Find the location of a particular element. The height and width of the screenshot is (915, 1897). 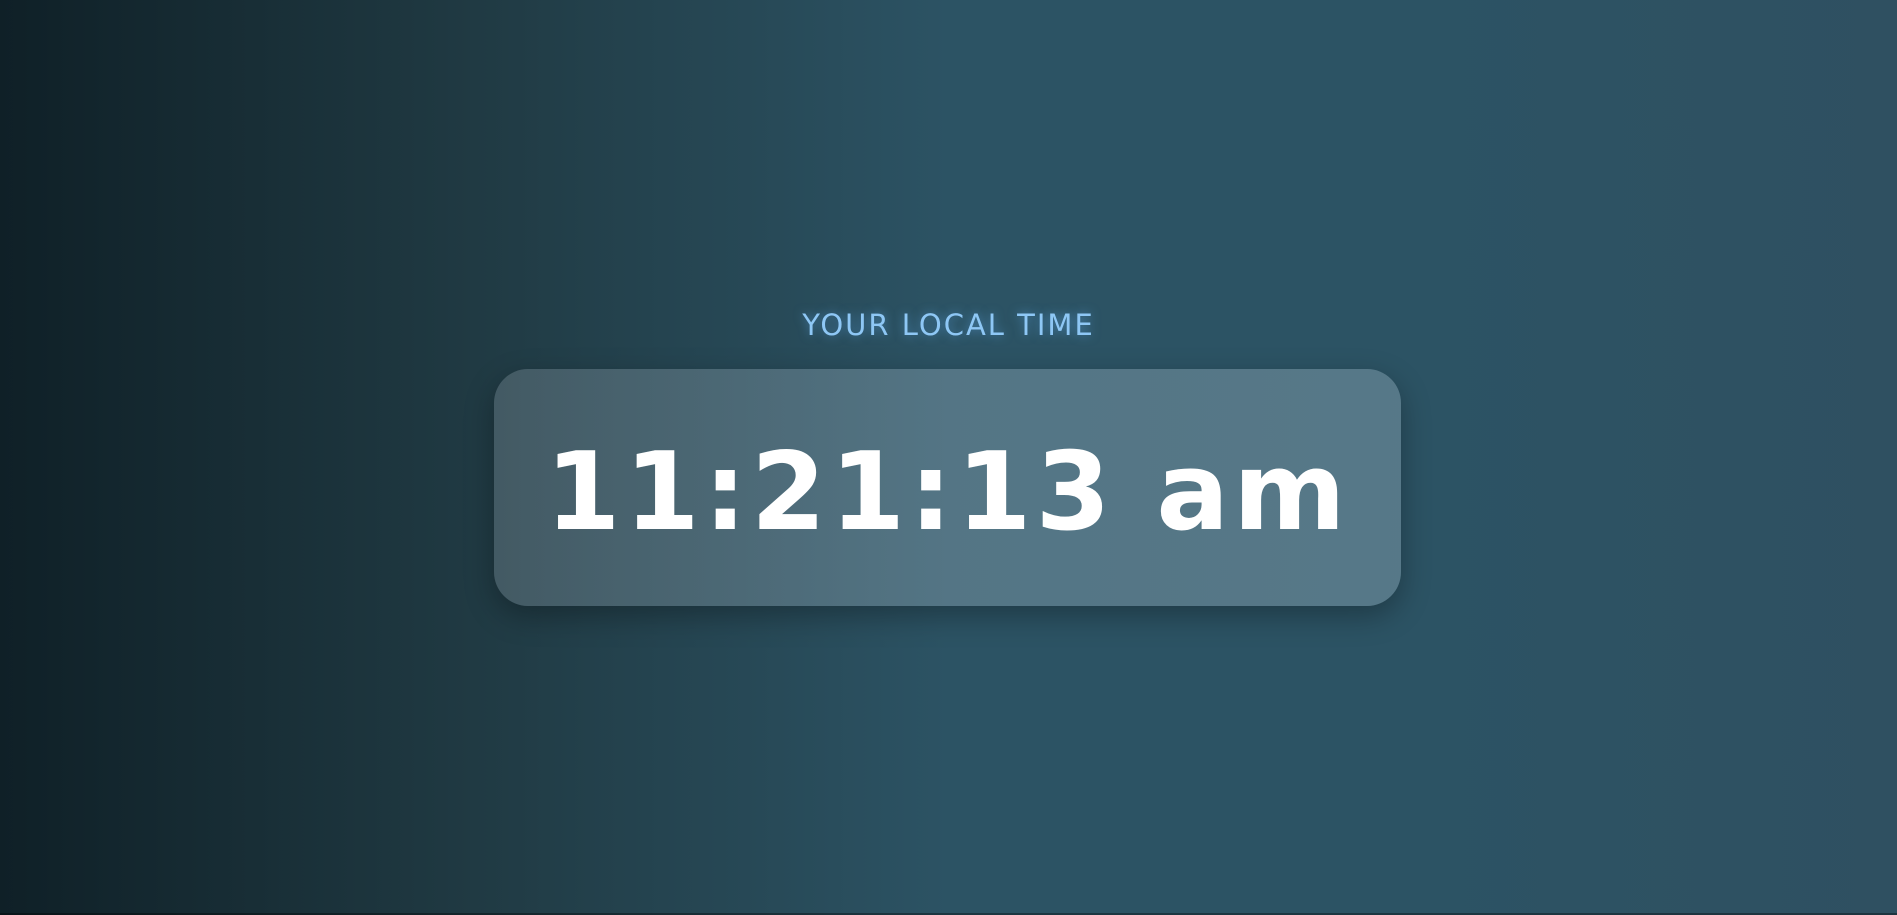

time-panel: 11:21:13 am is located at coordinates (947, 487).